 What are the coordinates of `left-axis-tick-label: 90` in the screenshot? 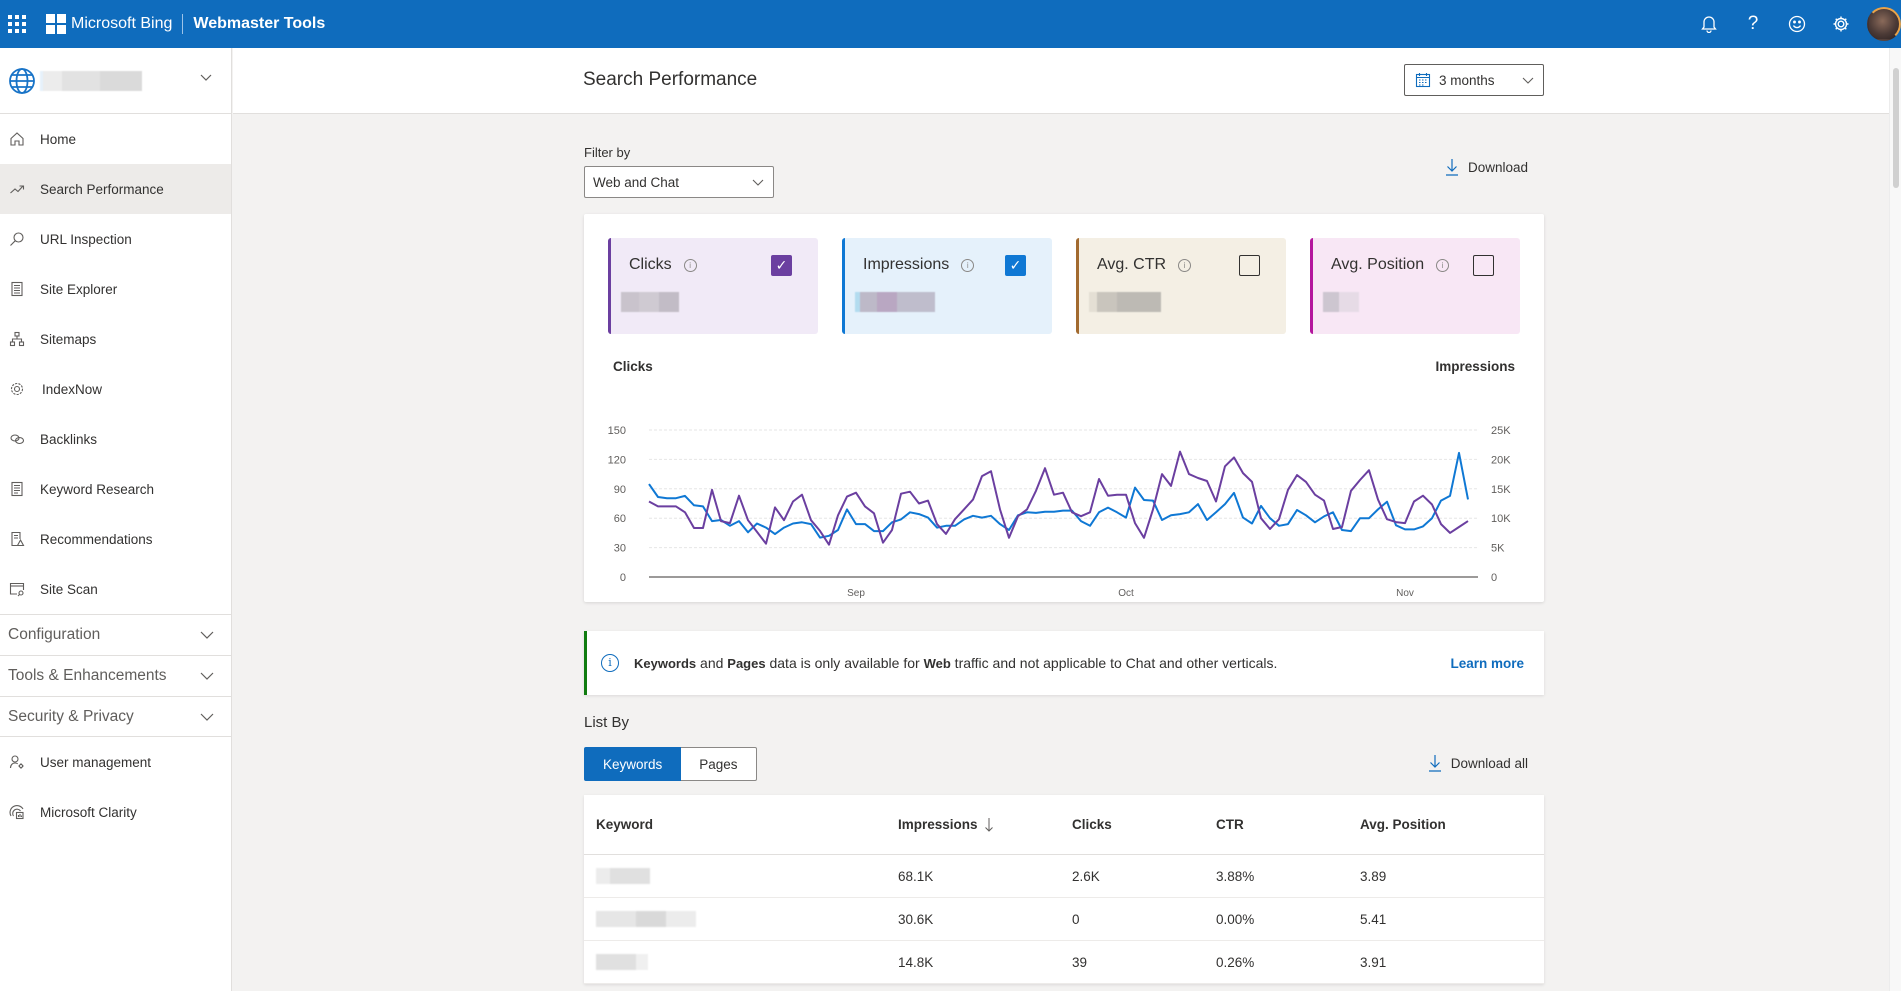 It's located at (620, 490).